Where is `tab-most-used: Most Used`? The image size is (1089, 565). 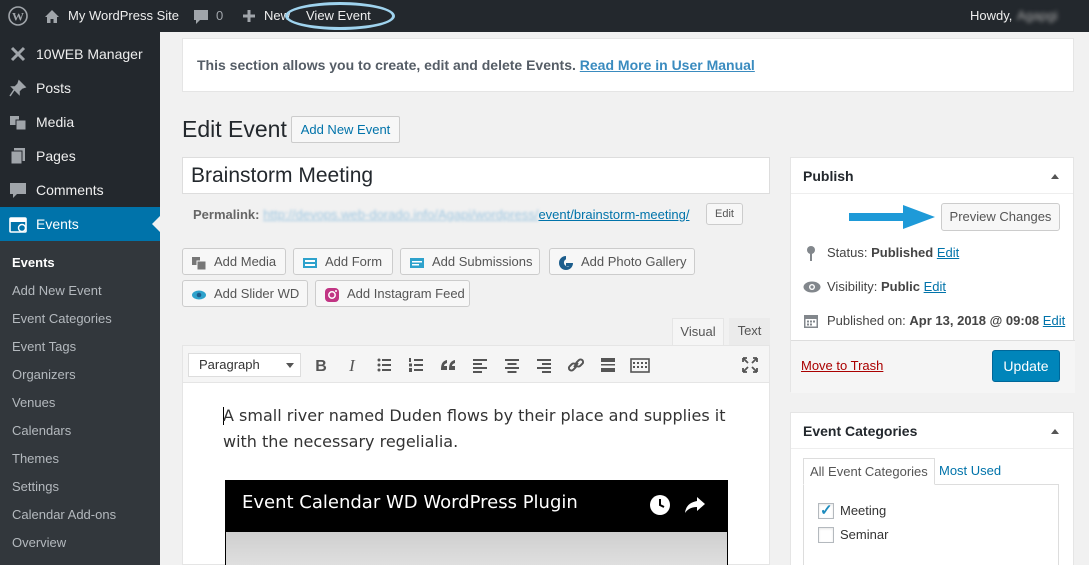 tab-most-used: Most Used is located at coordinates (970, 471).